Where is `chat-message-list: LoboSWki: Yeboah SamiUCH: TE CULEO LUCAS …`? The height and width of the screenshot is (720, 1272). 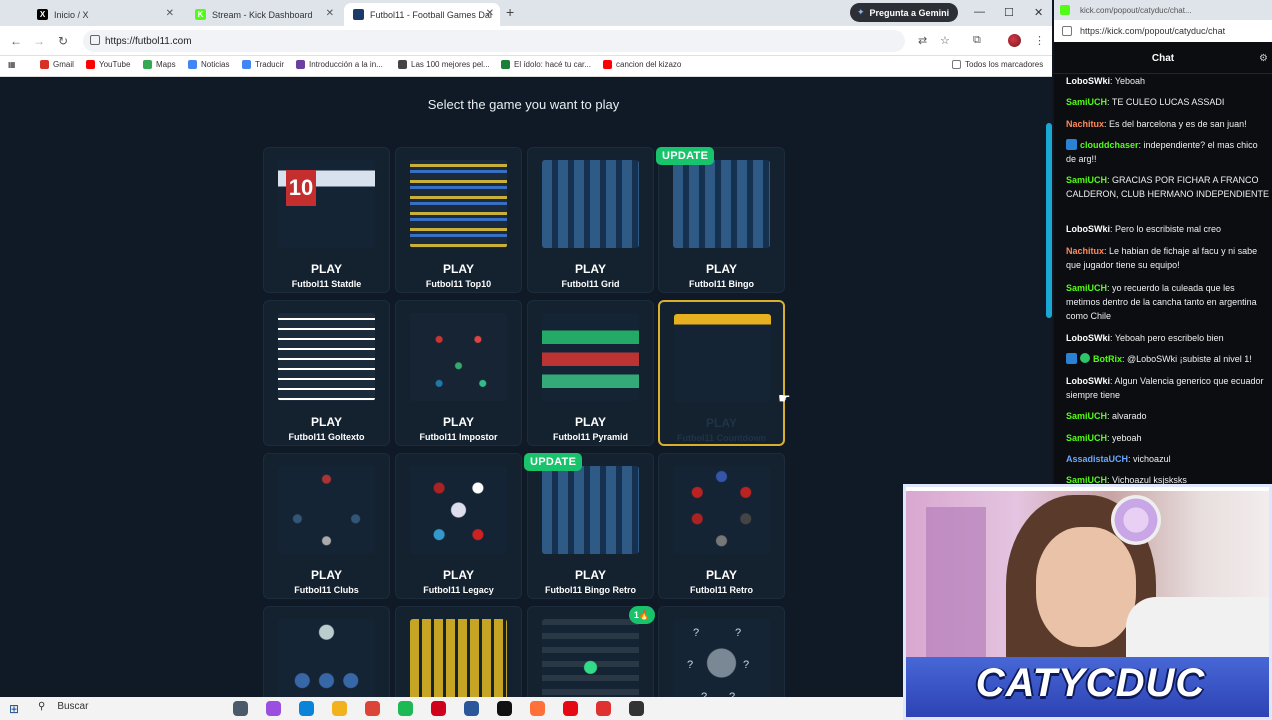 chat-message-list: LoboSWki: Yeboah SamiUCH: TE CULEO LUCAS … is located at coordinates (1163, 279).